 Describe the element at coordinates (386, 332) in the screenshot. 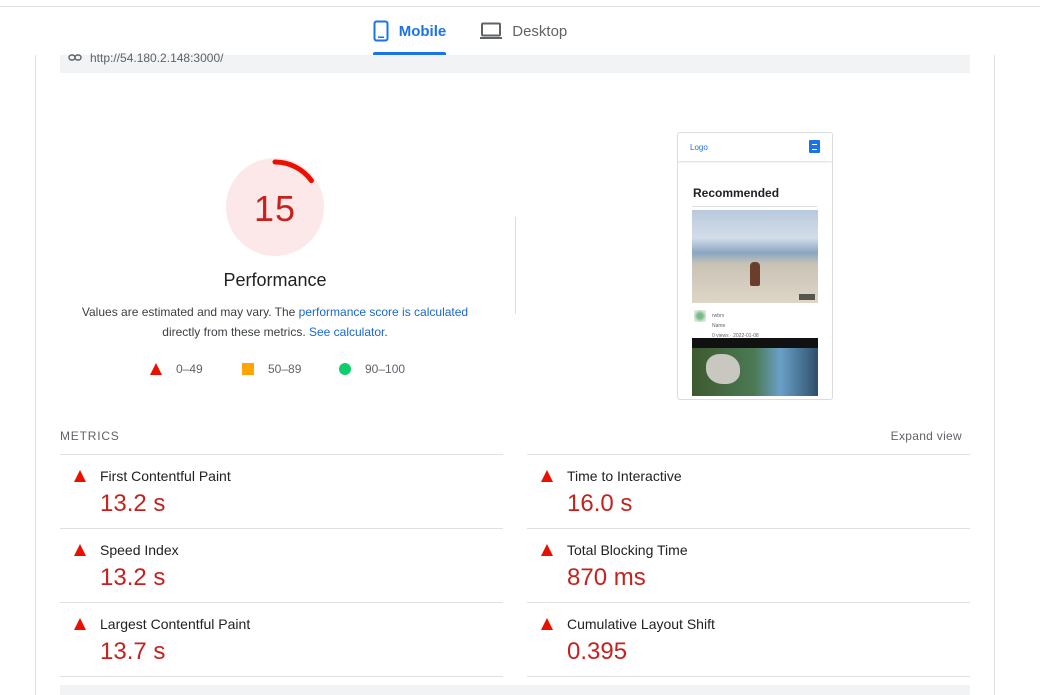

I see `desc-text-3: .` at that location.